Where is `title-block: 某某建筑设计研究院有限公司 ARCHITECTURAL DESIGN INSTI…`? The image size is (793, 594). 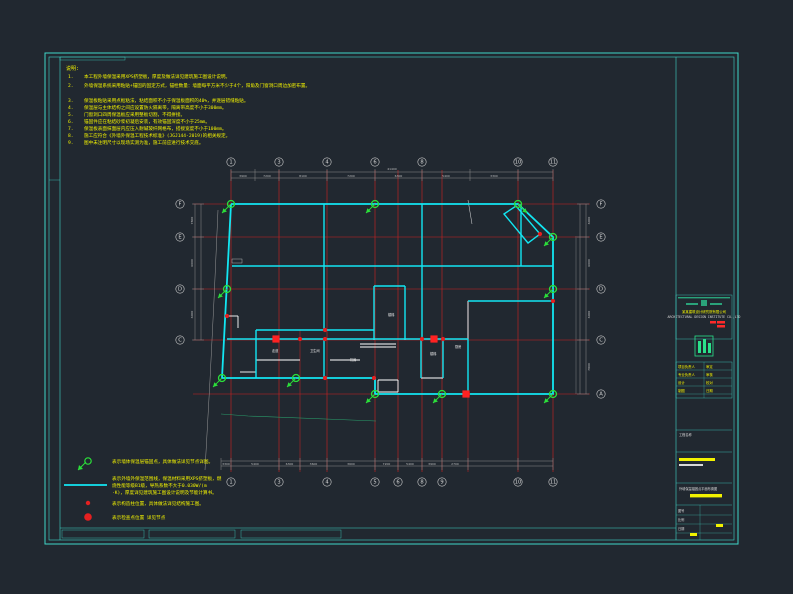
title-block: 某某建筑设计研究院有限公司 ARCHITECTURAL DESIGN INSTI… is located at coordinates (704, 298).